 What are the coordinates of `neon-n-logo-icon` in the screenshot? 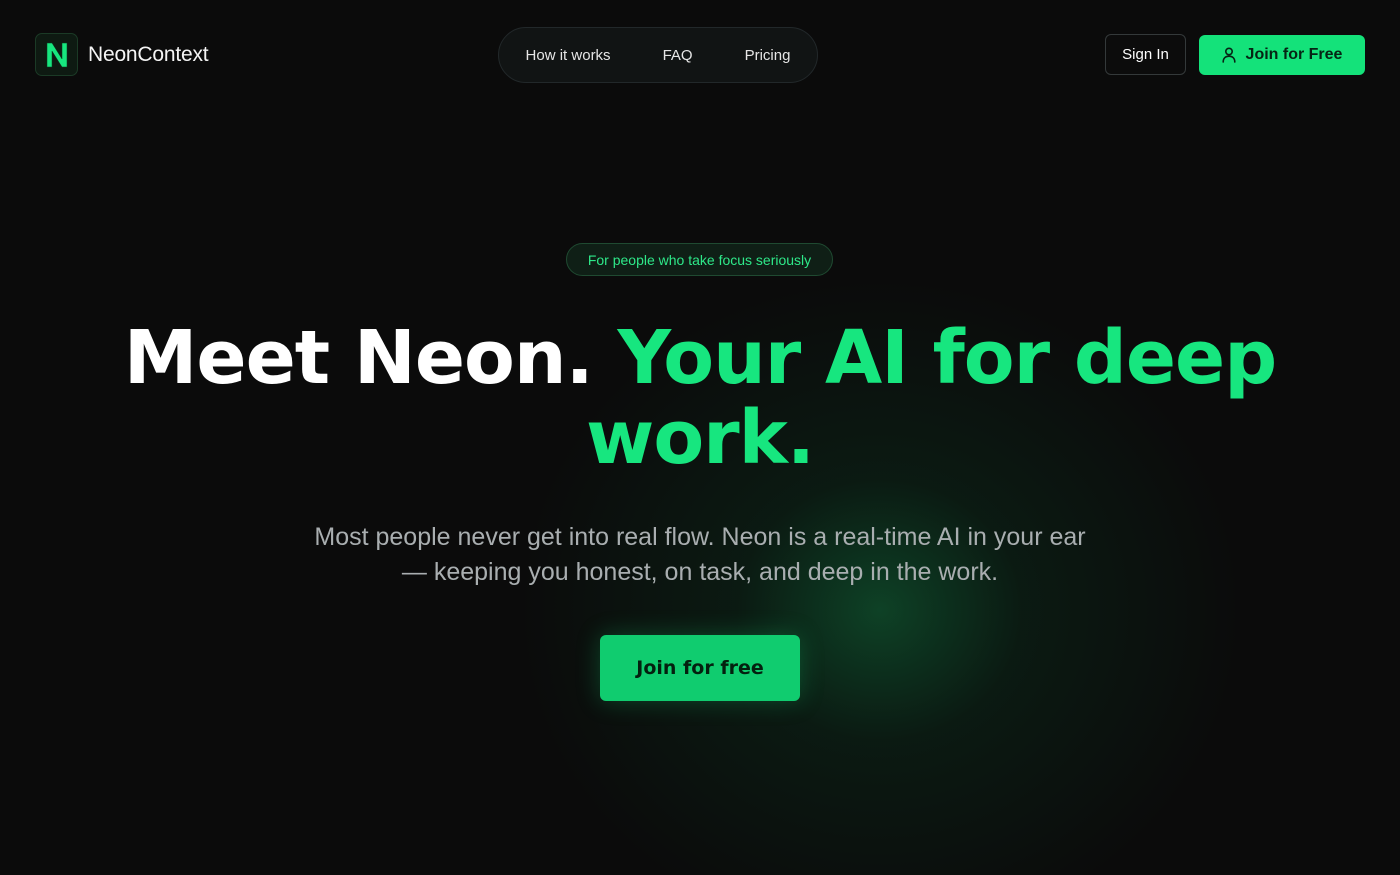 It's located at (56, 54).